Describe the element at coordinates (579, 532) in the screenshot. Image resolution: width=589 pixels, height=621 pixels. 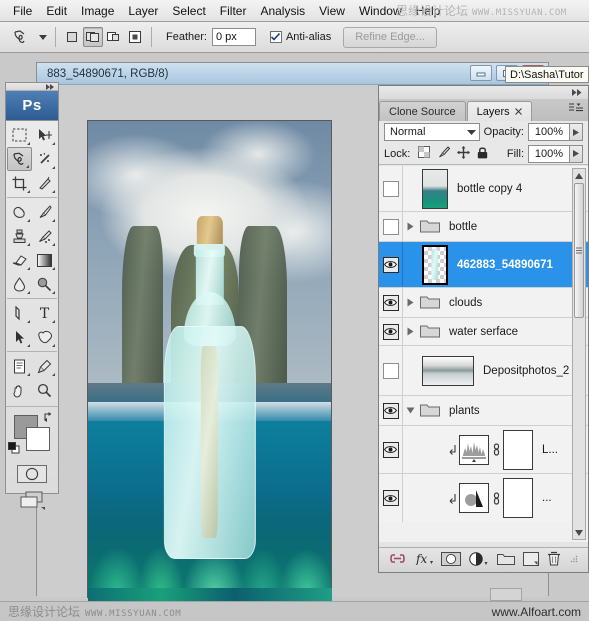
I see `scroll-down-arrow-icon` at that location.